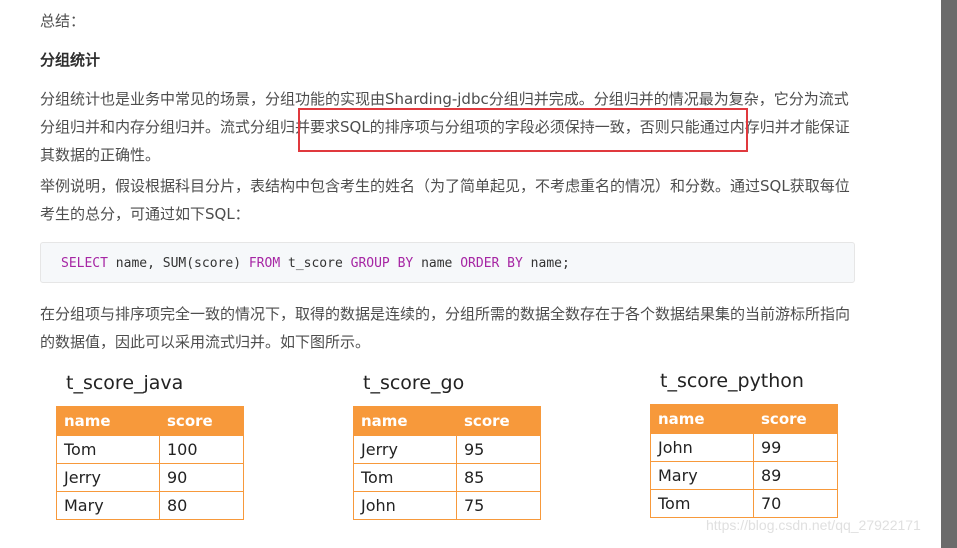 This screenshot has width=957, height=548. What do you see at coordinates (414, 383) in the screenshot?
I see `table-title: t_score_go` at bounding box center [414, 383].